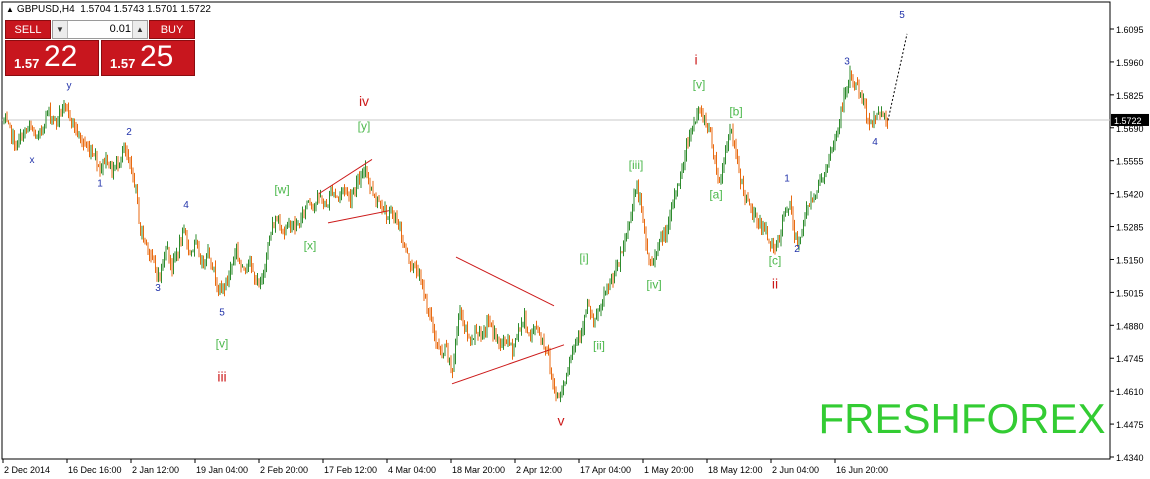 This screenshot has width=1150, height=479. What do you see at coordinates (775, 284) in the screenshot?
I see `wave-label: ii` at bounding box center [775, 284].